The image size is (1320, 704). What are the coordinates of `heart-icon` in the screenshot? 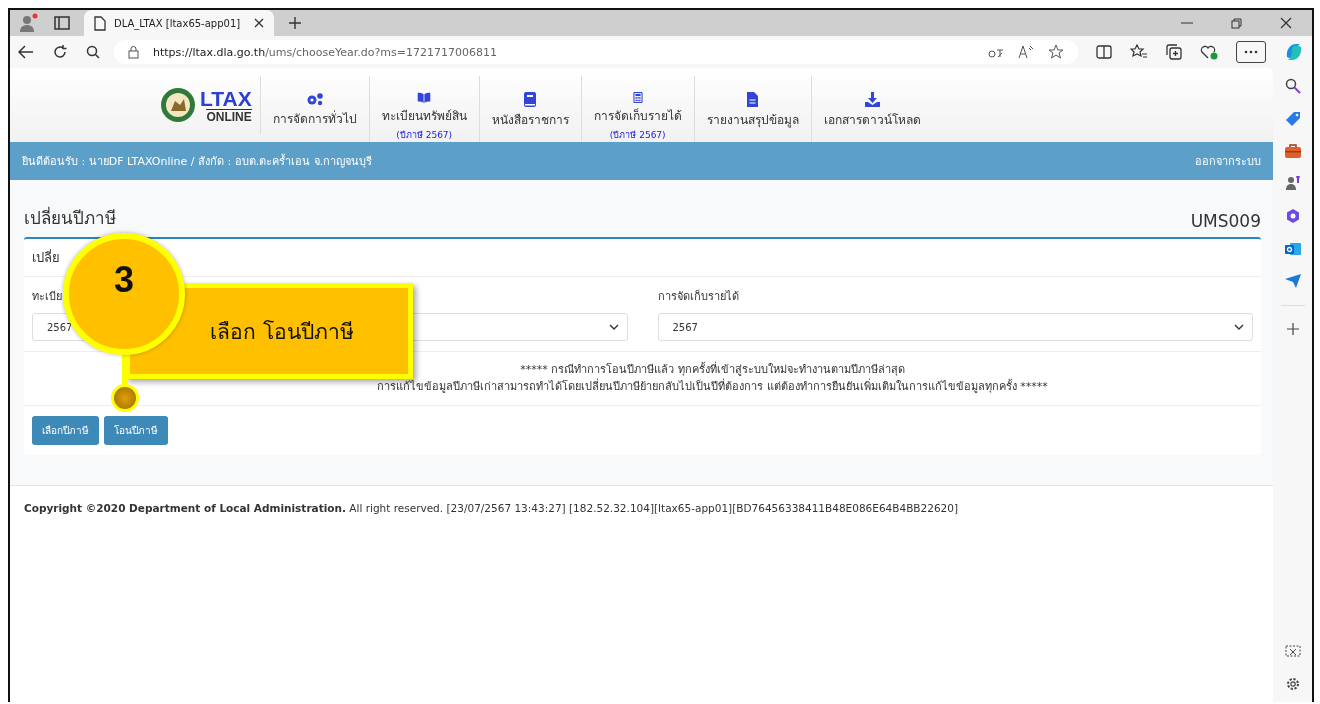 It's located at (1209, 52).